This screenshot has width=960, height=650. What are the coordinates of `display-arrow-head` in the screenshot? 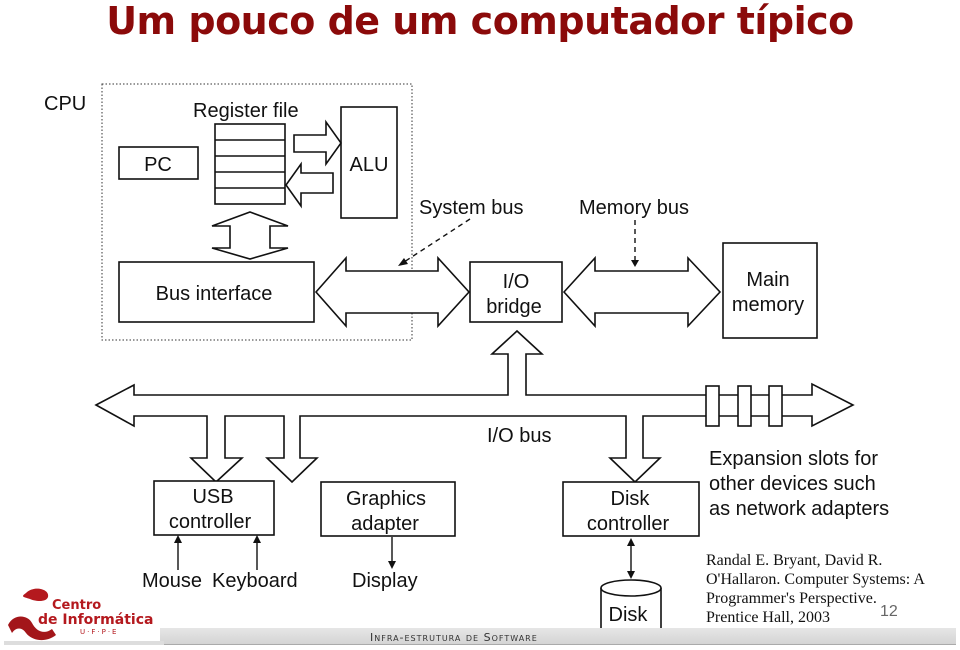 It's located at (392, 565).